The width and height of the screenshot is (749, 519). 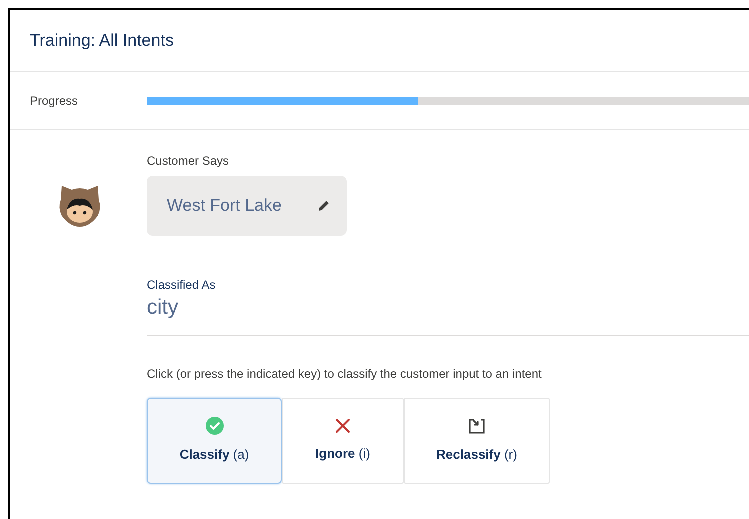 I want to click on classify-action-button: Ignore (i), so click(x=343, y=441).